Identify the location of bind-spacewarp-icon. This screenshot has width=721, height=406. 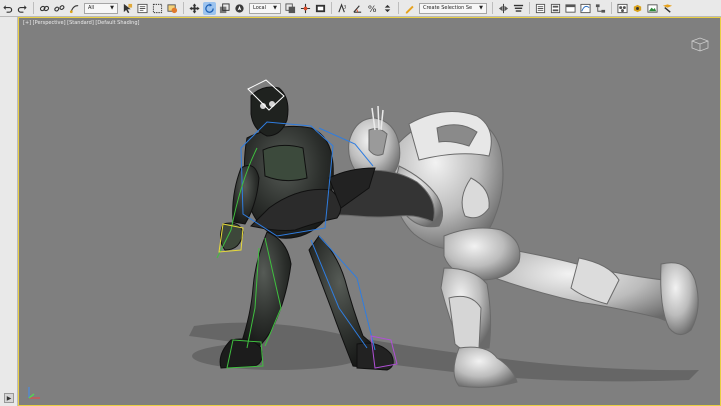
(74, 8).